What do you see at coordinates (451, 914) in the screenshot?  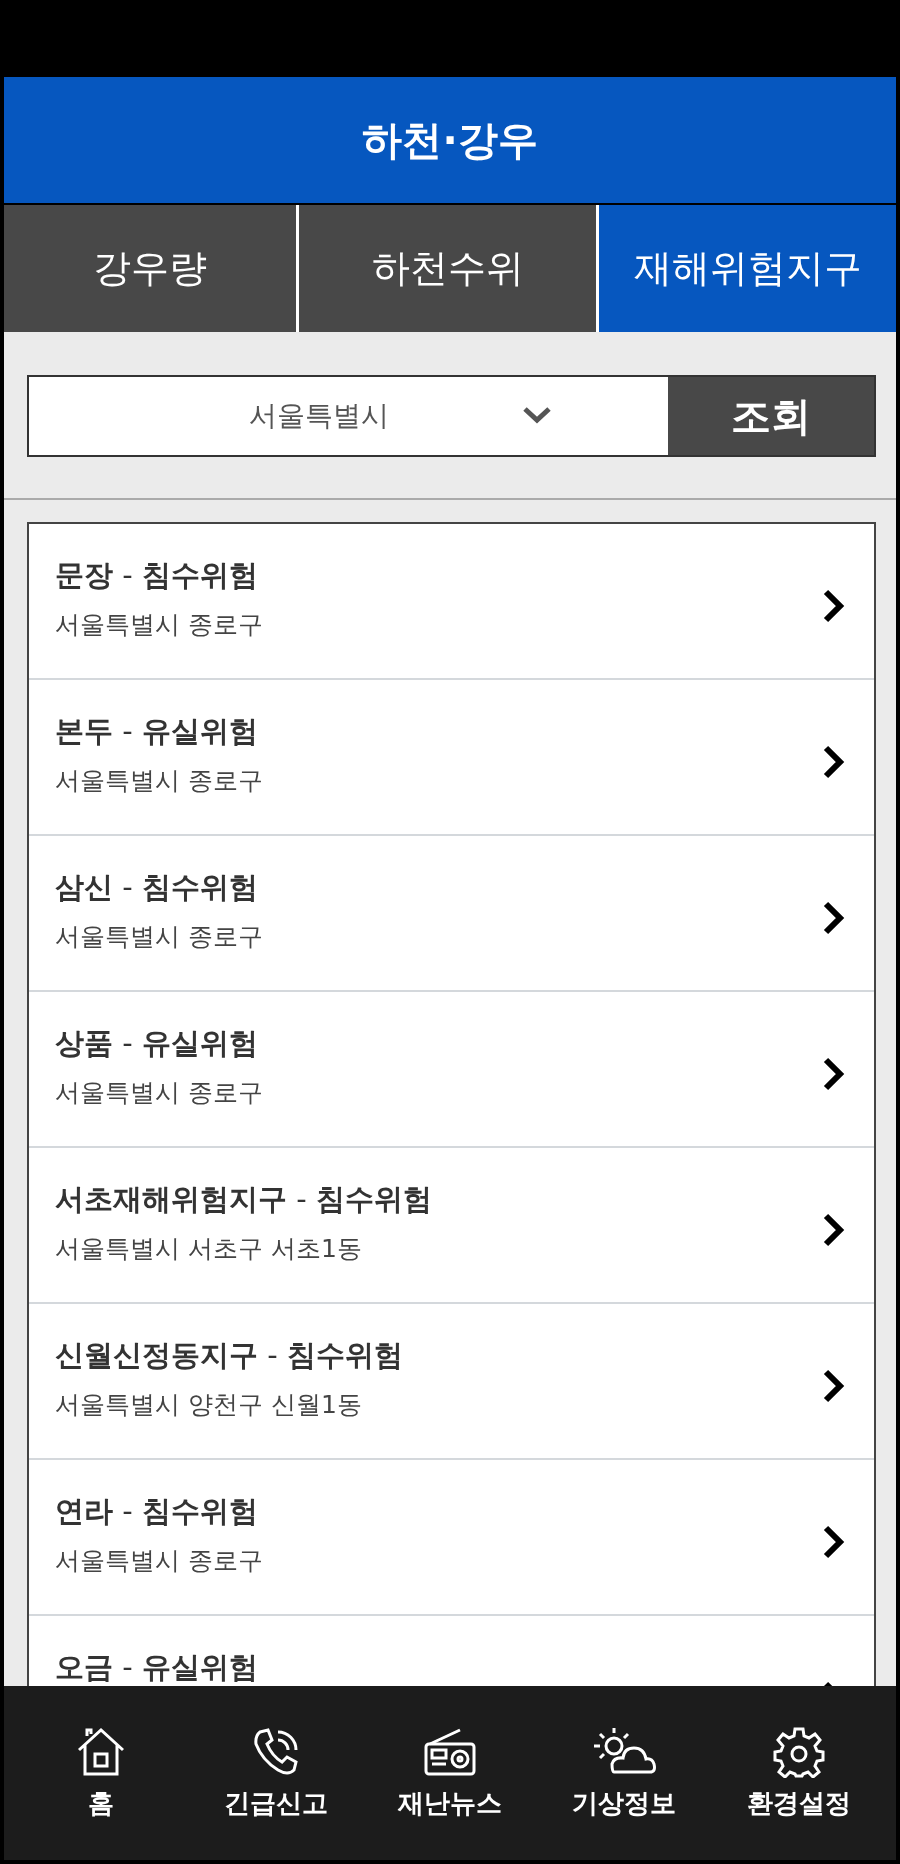 I see `district-item: 삼신 - 침수위험 서울특별시 종로구` at bounding box center [451, 914].